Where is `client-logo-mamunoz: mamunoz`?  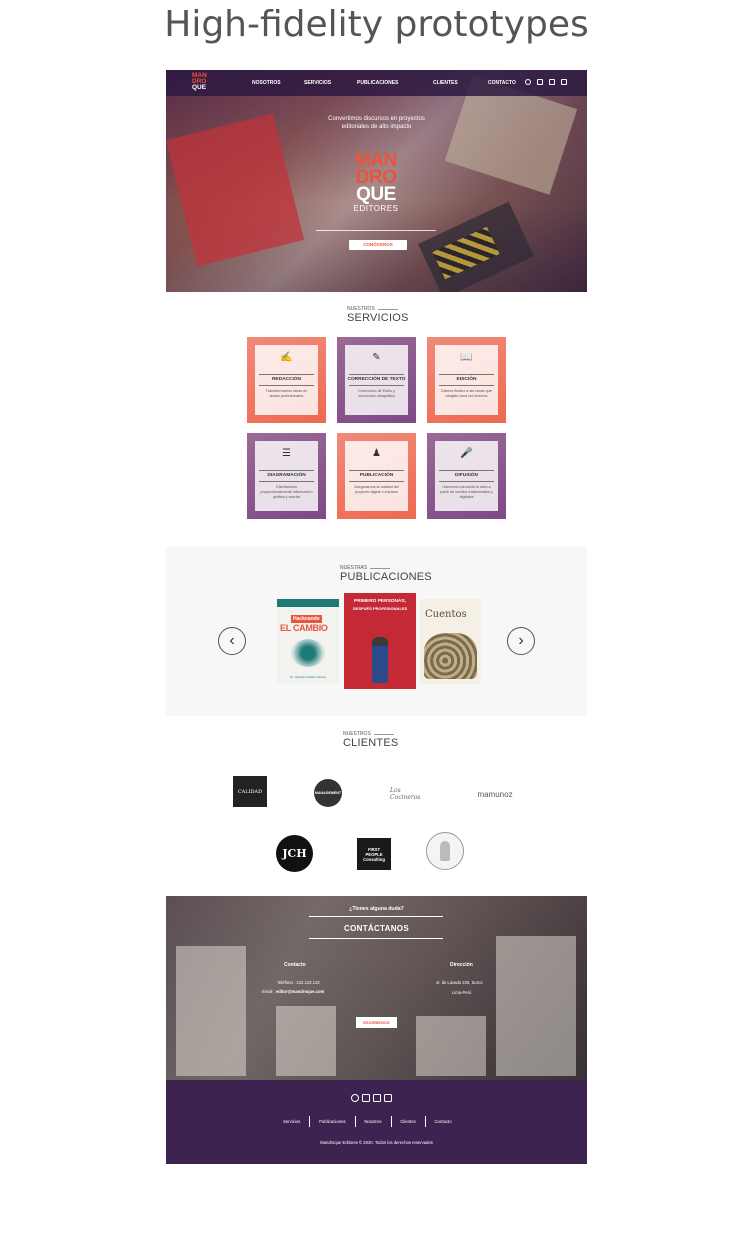 client-logo-mamunoz: mamunoz is located at coordinates (495, 794).